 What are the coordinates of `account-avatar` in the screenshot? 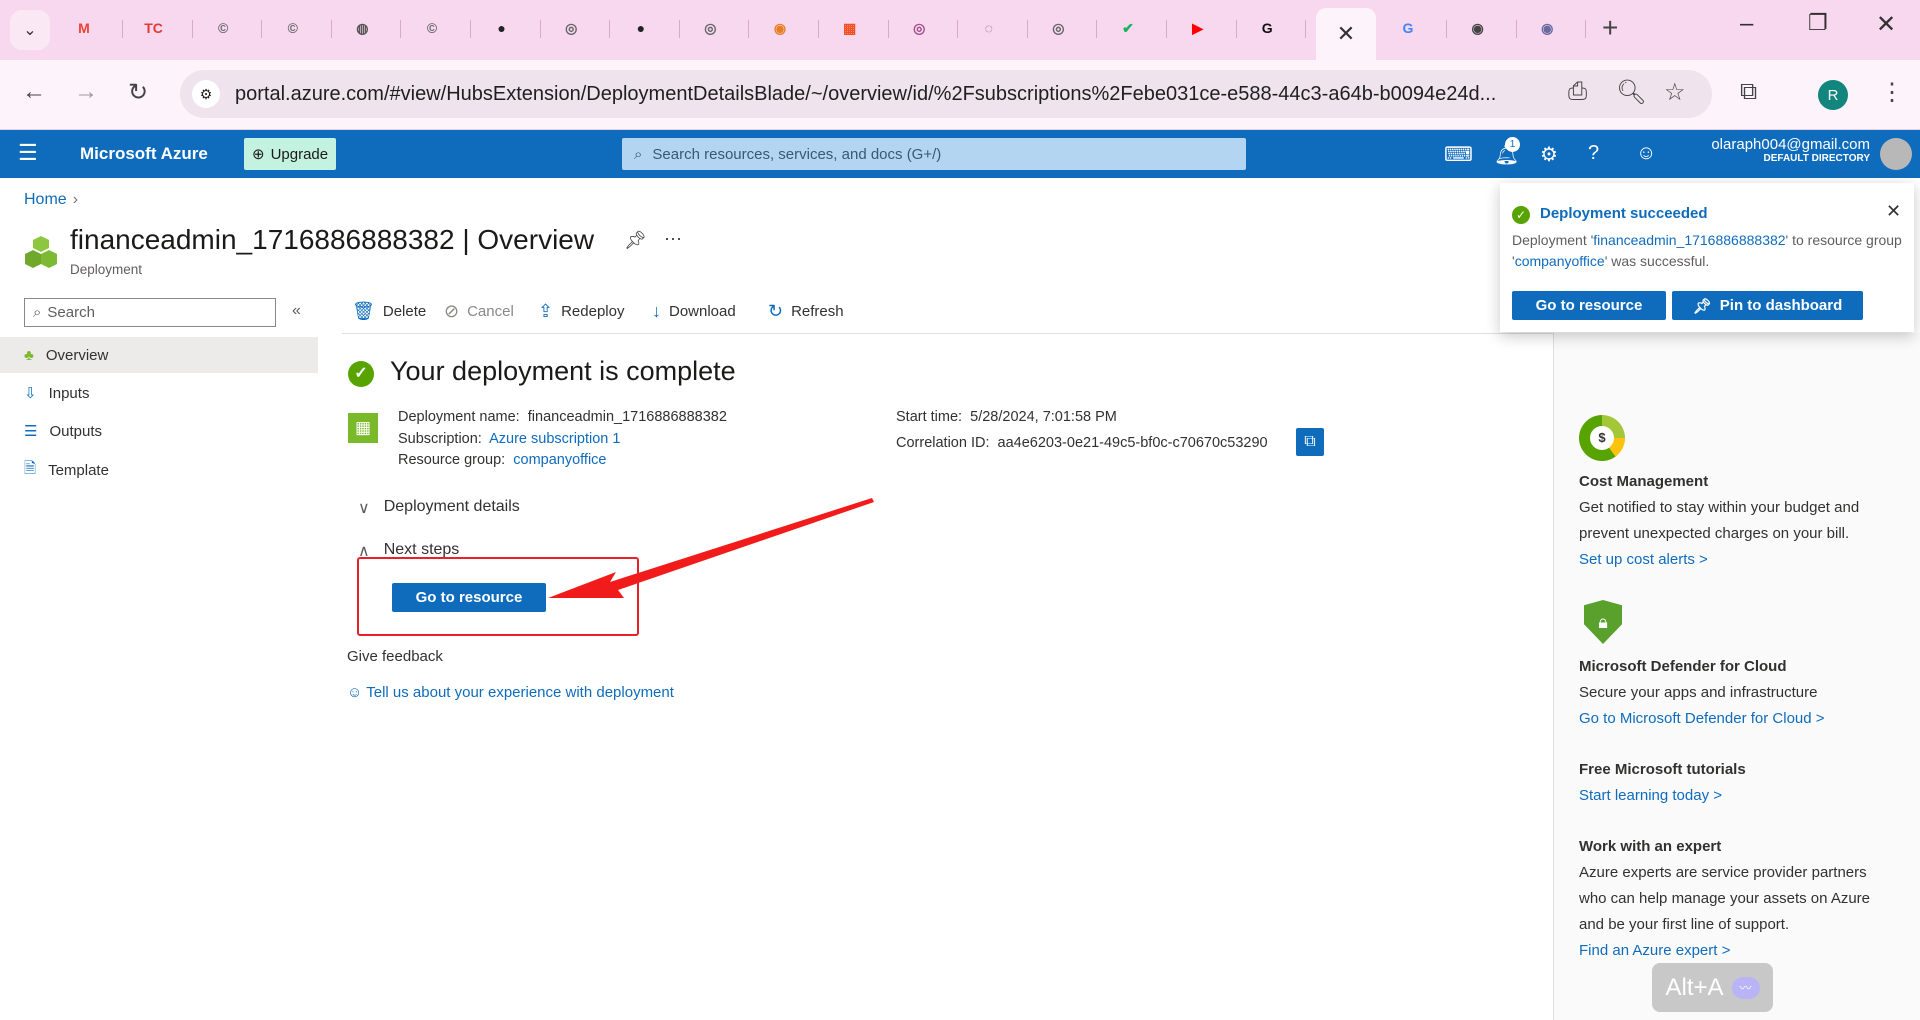 It's located at (1896, 154).